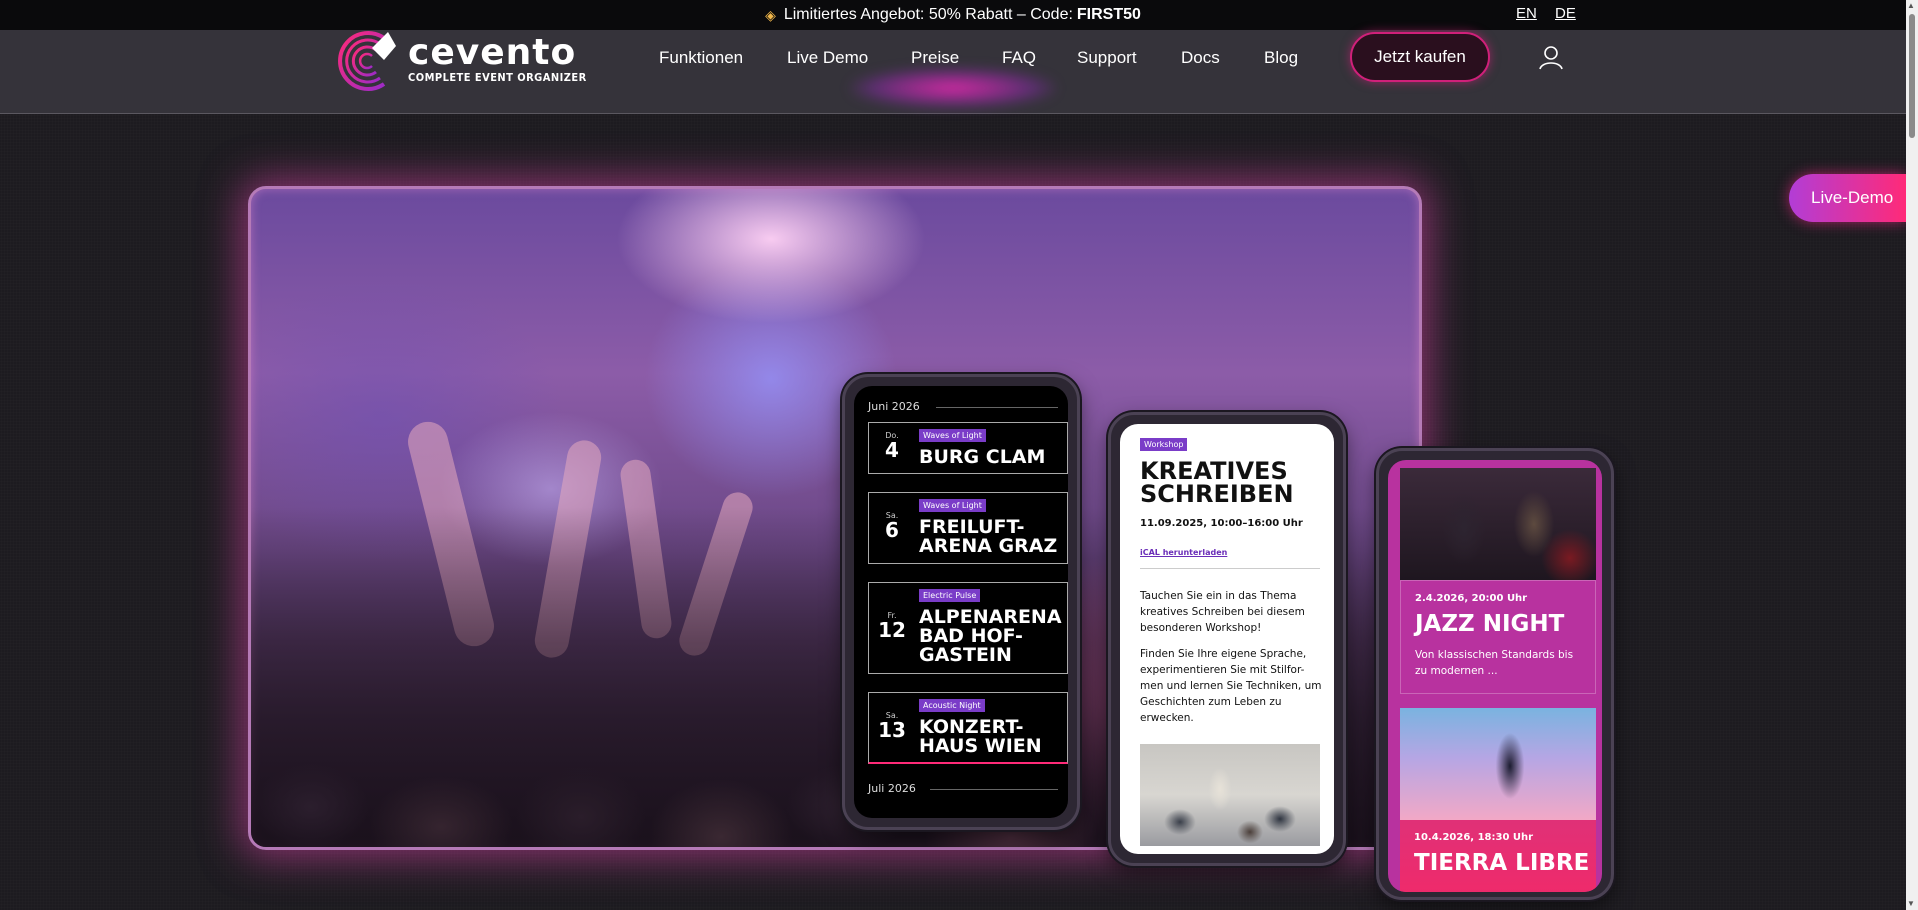 This screenshot has width=1918, height=910. What do you see at coordinates (1474, 837) in the screenshot?
I see `card-date: 10.4.2026, 18:30 Uhr` at bounding box center [1474, 837].